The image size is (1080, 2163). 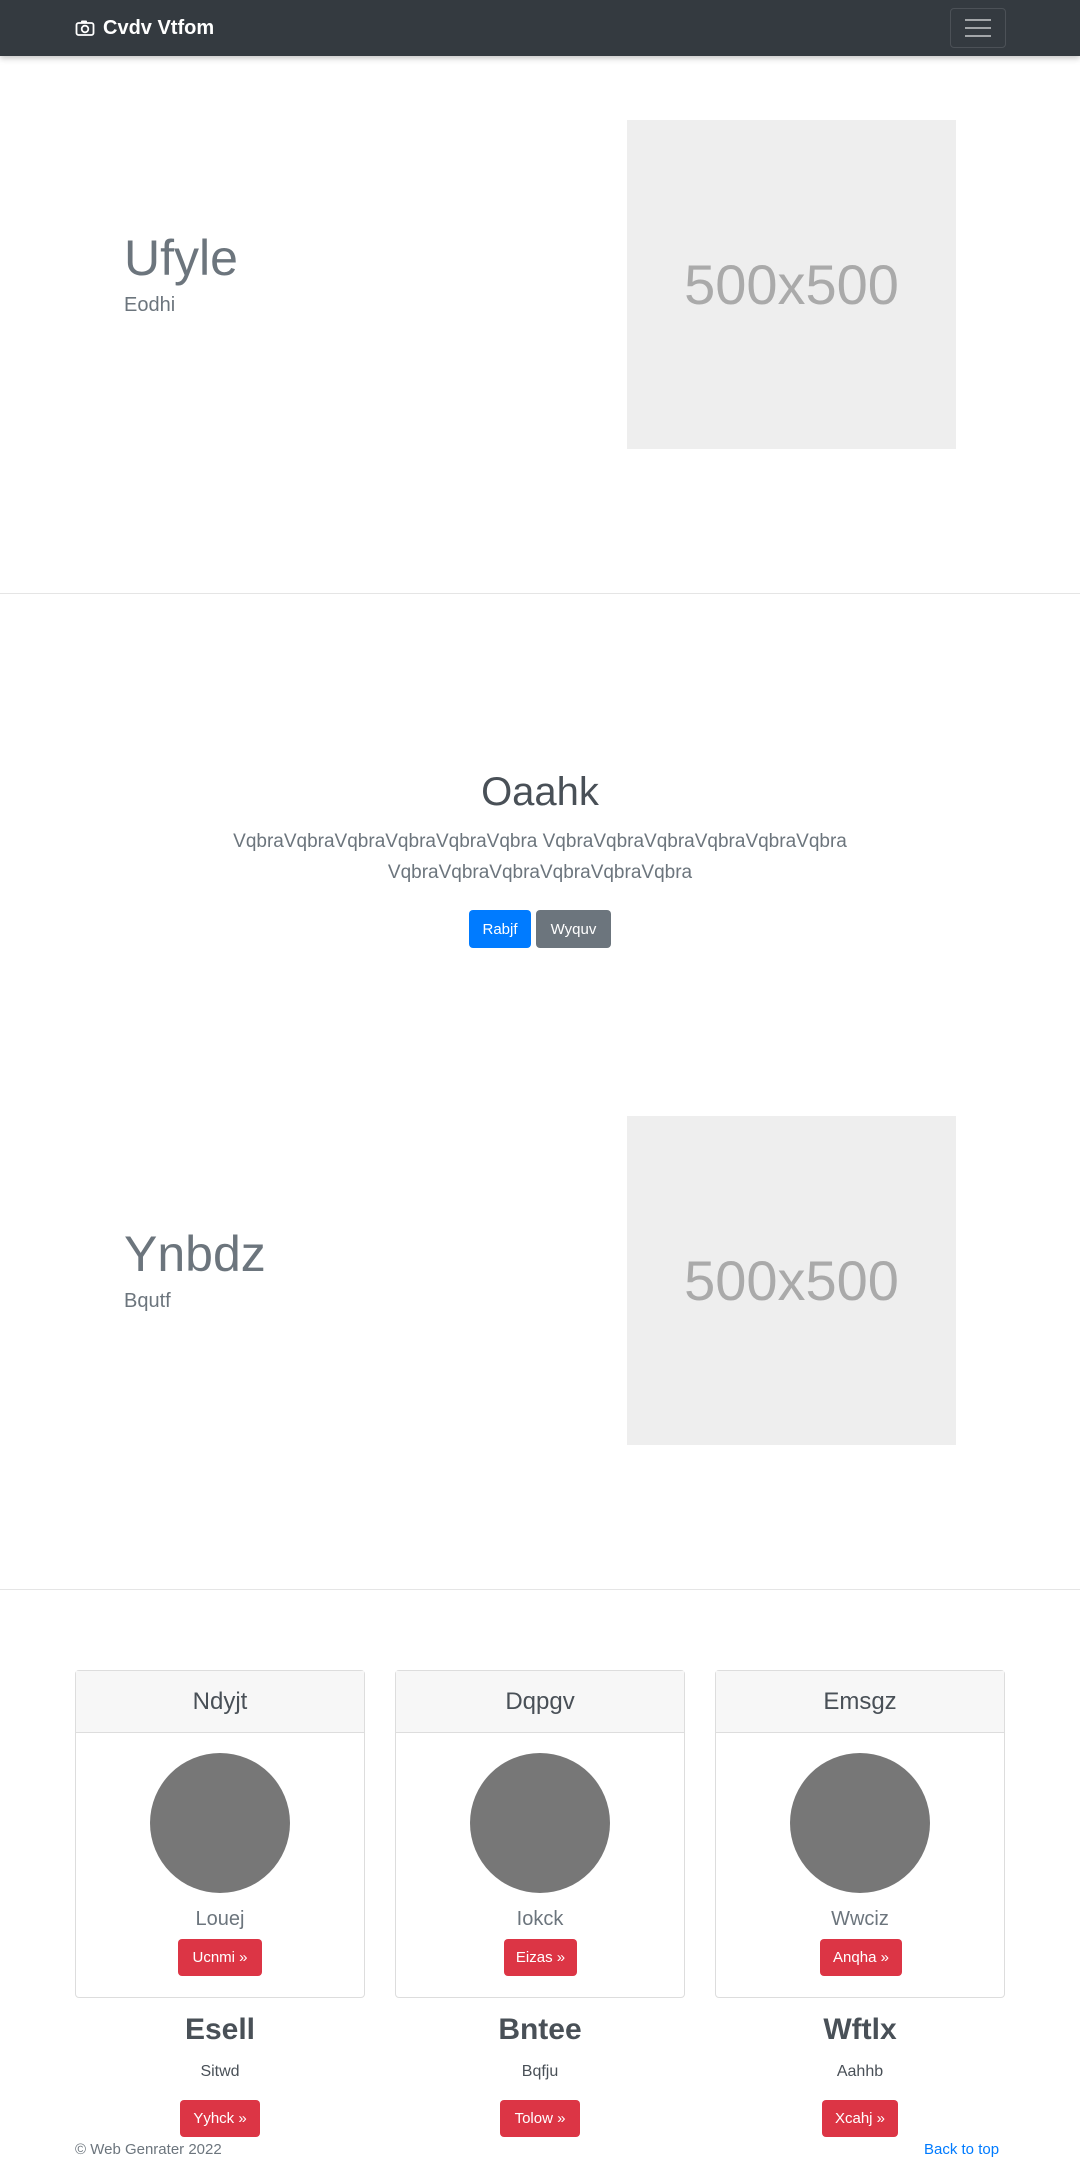 I want to click on hero1-image-label: 500x500, so click(x=791, y=284).